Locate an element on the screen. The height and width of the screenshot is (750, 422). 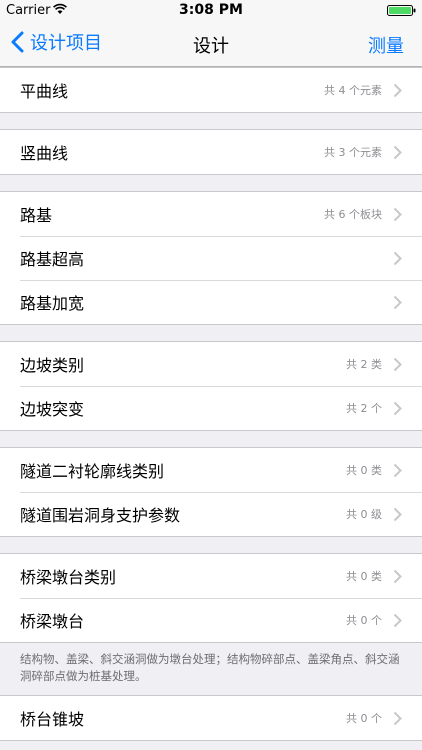
navigation-bar: 设计项目 设计 测量 is located at coordinates (211, 43).